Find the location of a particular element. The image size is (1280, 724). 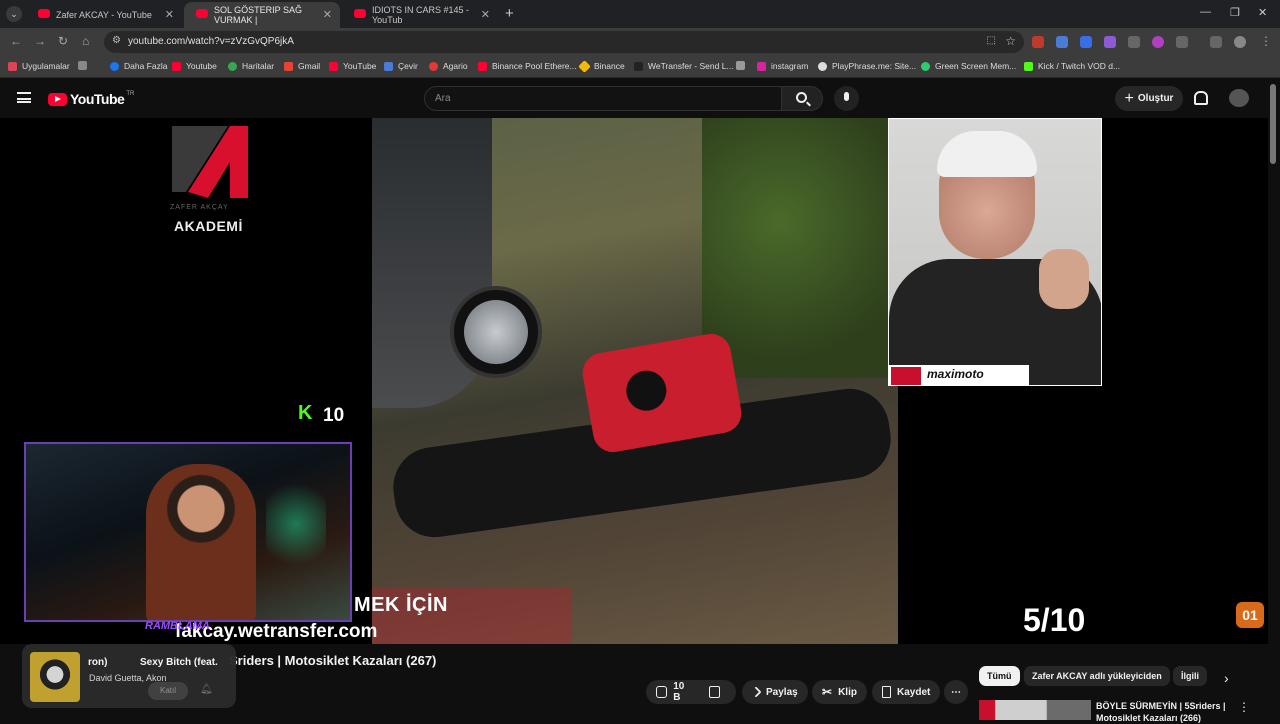

save-button: Kaydet is located at coordinates (906, 692).